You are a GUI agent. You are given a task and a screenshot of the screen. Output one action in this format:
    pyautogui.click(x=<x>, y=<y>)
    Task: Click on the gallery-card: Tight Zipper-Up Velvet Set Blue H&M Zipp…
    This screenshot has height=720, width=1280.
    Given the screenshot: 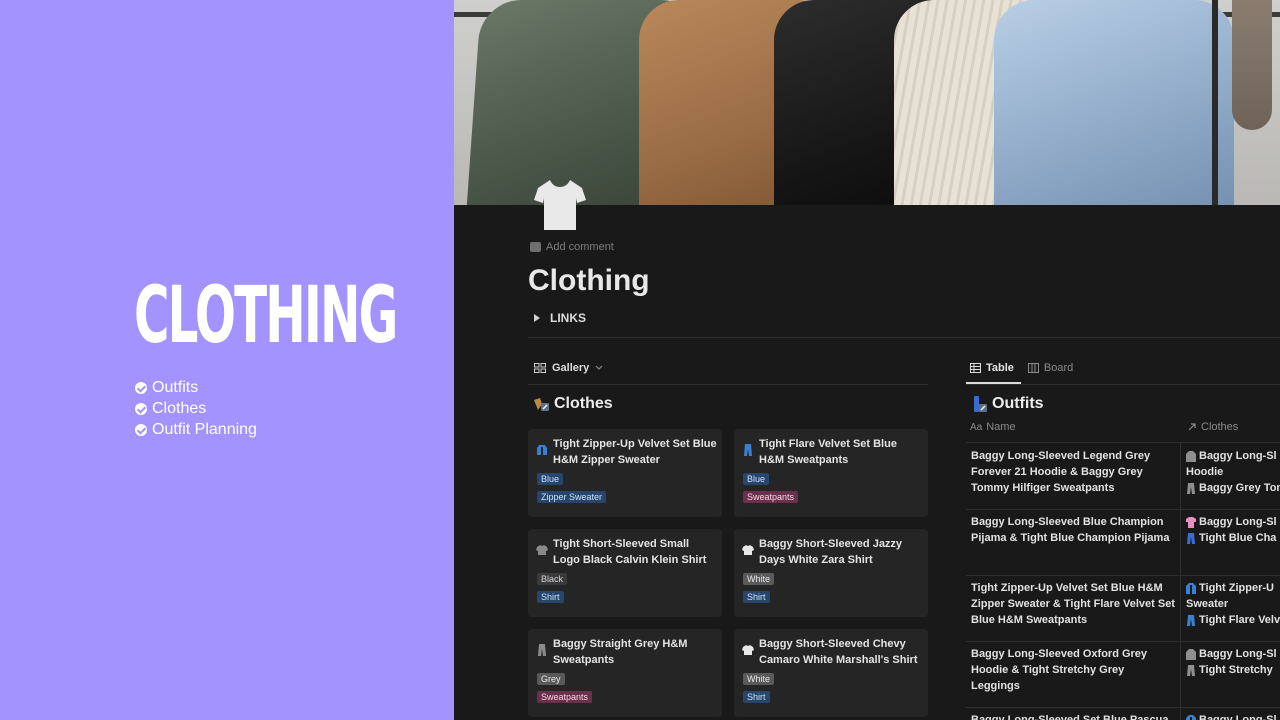 What is the action you would take?
    pyautogui.click(x=625, y=473)
    